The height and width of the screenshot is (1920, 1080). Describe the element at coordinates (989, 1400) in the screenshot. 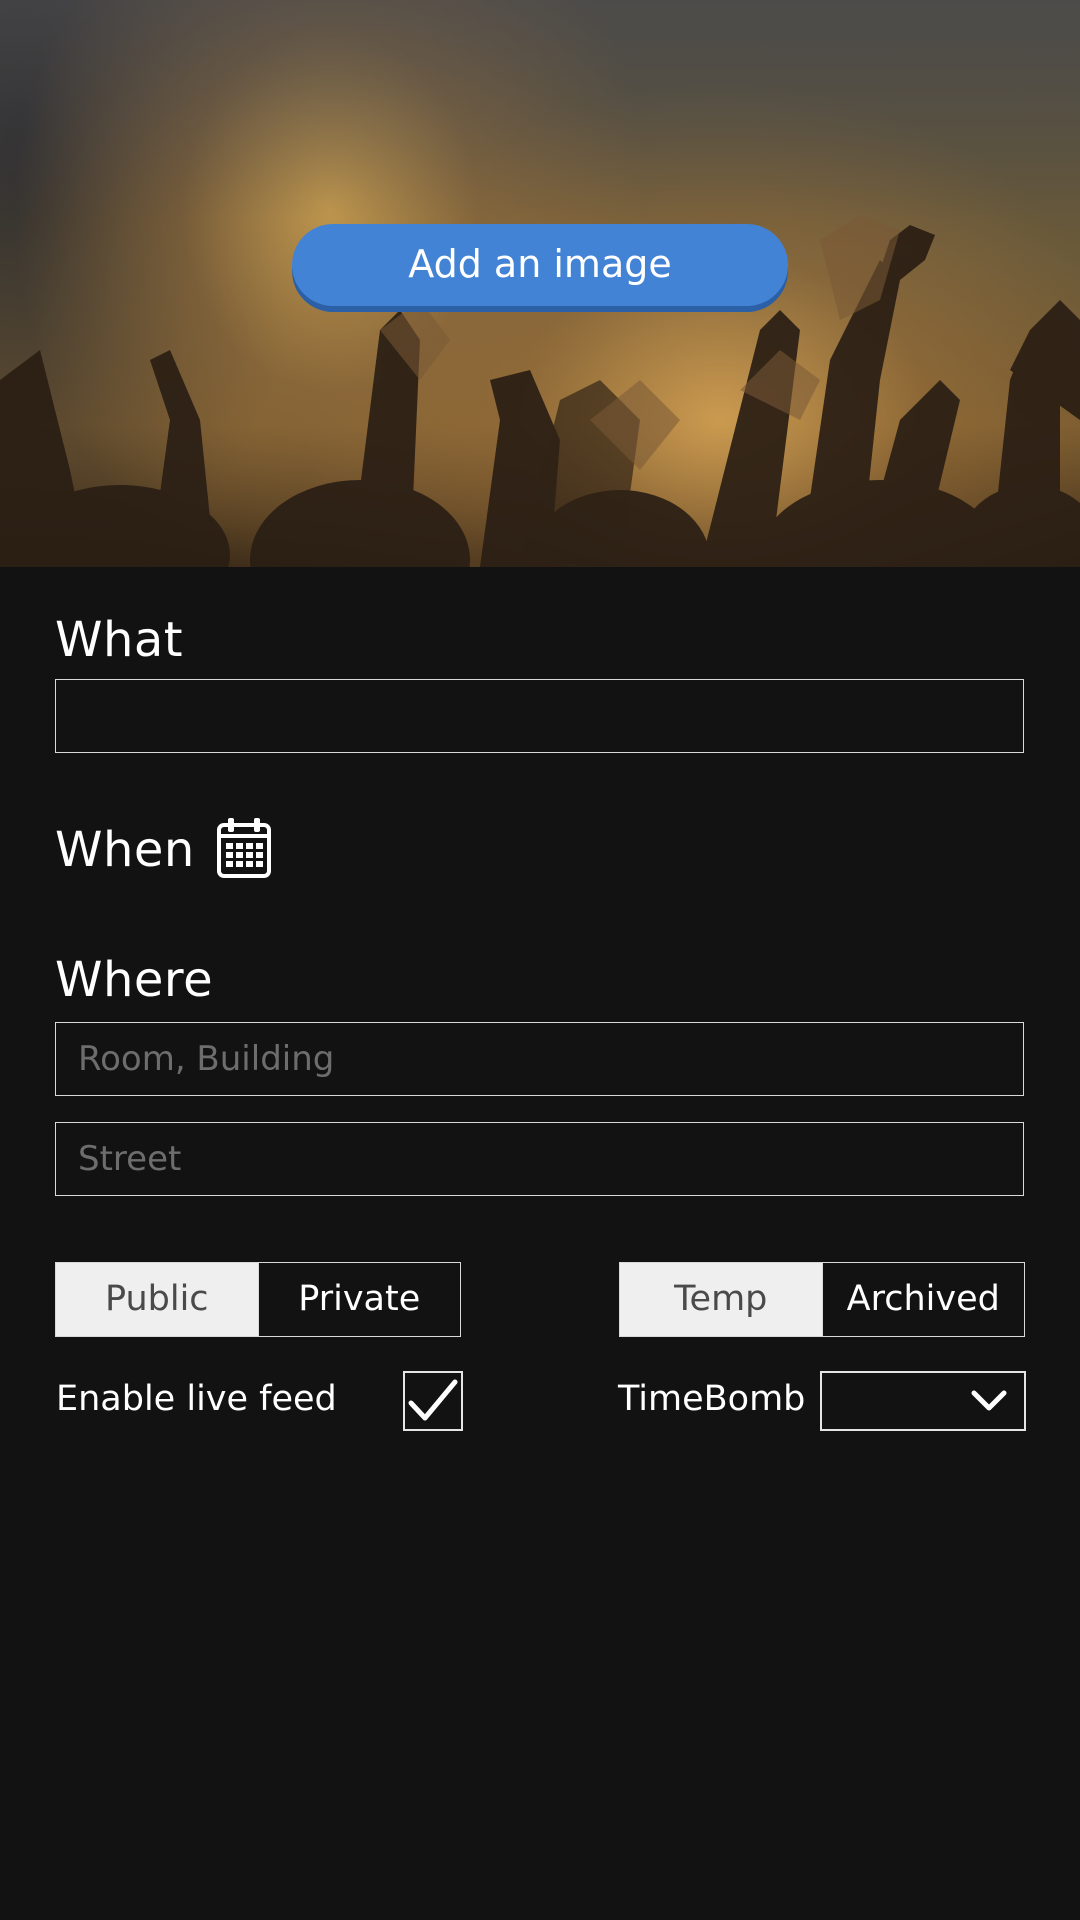

I see `chevron-down-icon` at that location.